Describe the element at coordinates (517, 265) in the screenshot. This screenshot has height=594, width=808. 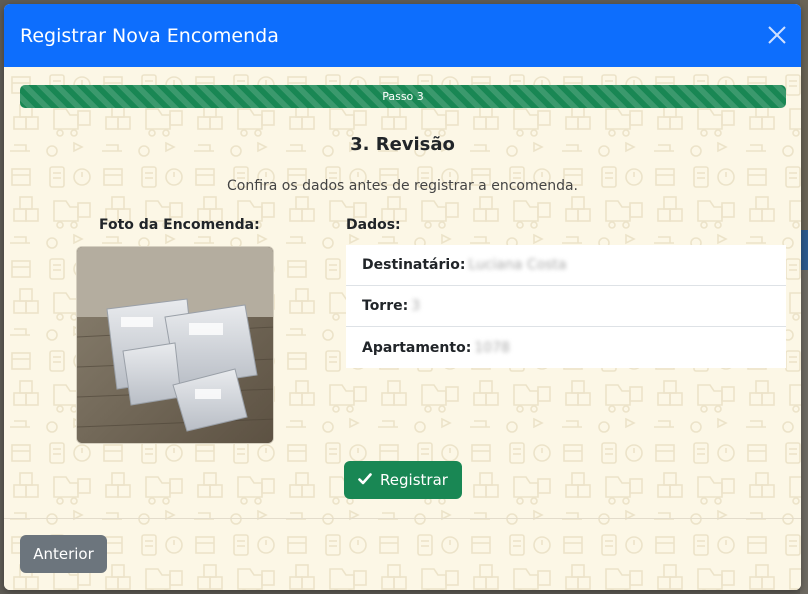
I see `detail-value: Luciana Costa` at that location.